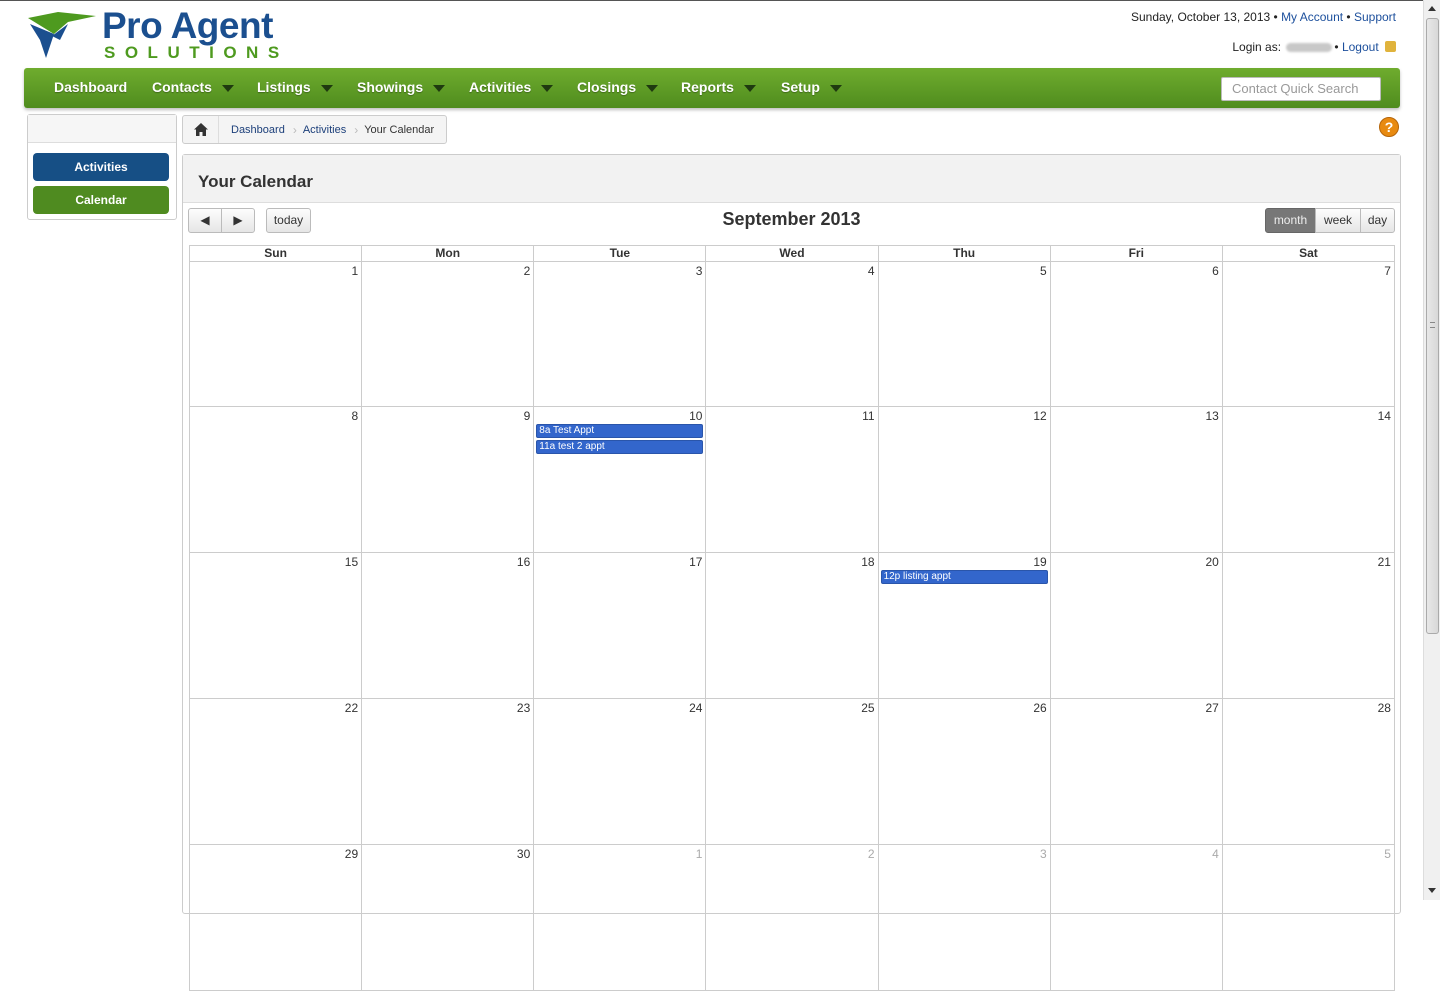 This screenshot has height=991, width=1440. I want to click on week-row: 22 23 24 25 26 27 28, so click(792, 772).